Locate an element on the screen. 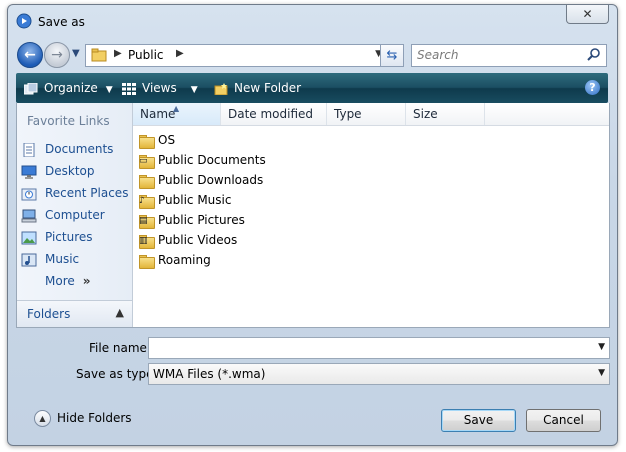 The image size is (626, 452). music-icon is located at coordinates (29, 259).